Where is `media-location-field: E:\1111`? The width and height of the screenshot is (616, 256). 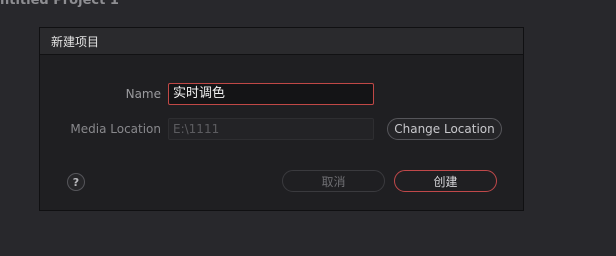 media-location-field: E:\1111 is located at coordinates (271, 129).